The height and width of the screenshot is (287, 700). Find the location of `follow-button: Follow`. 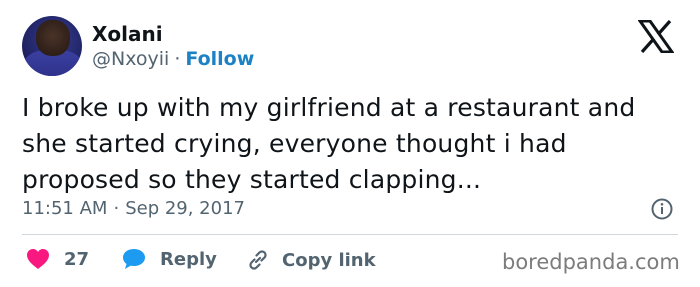

follow-button: Follow is located at coordinates (219, 59).